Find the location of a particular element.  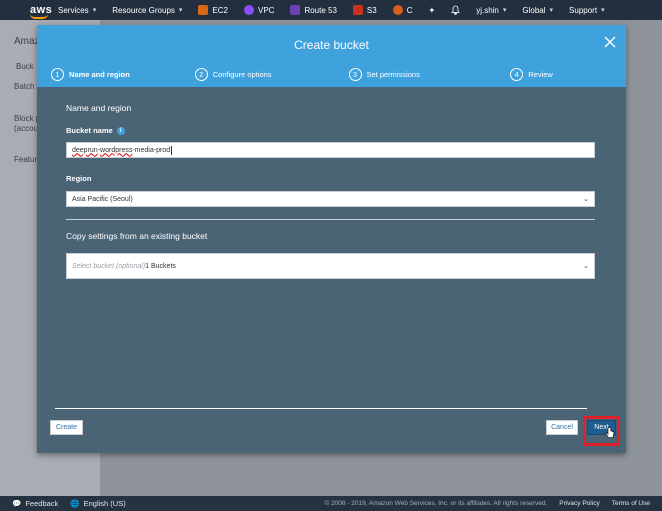

bucket-name-label-text: Bucket name is located at coordinates (89, 130).